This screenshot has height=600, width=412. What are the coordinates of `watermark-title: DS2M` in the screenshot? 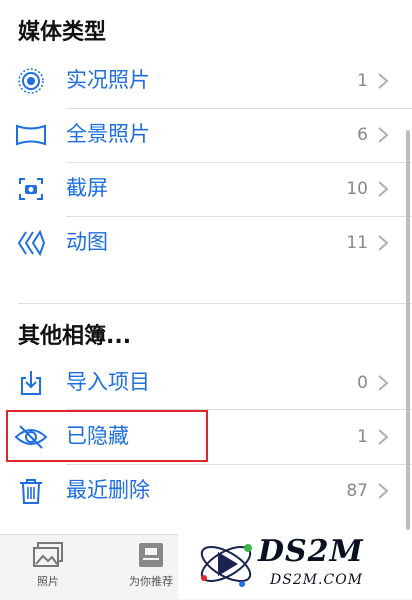 It's located at (311, 551).